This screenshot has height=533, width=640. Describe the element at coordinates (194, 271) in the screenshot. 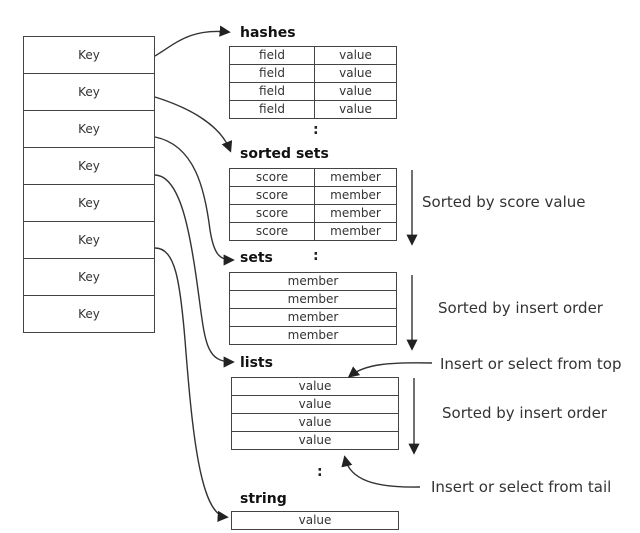

I see `arrow-key-to-lists` at that location.